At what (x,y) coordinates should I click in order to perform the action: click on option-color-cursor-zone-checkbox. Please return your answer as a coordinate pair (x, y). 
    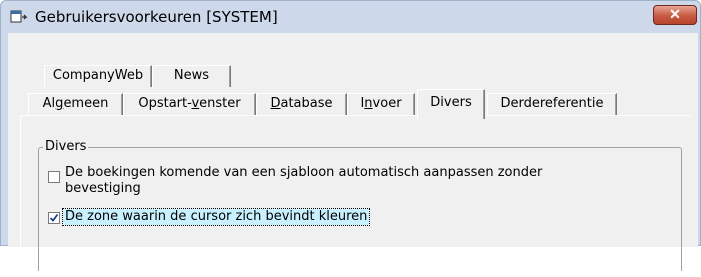
    Looking at the image, I should click on (54, 218).